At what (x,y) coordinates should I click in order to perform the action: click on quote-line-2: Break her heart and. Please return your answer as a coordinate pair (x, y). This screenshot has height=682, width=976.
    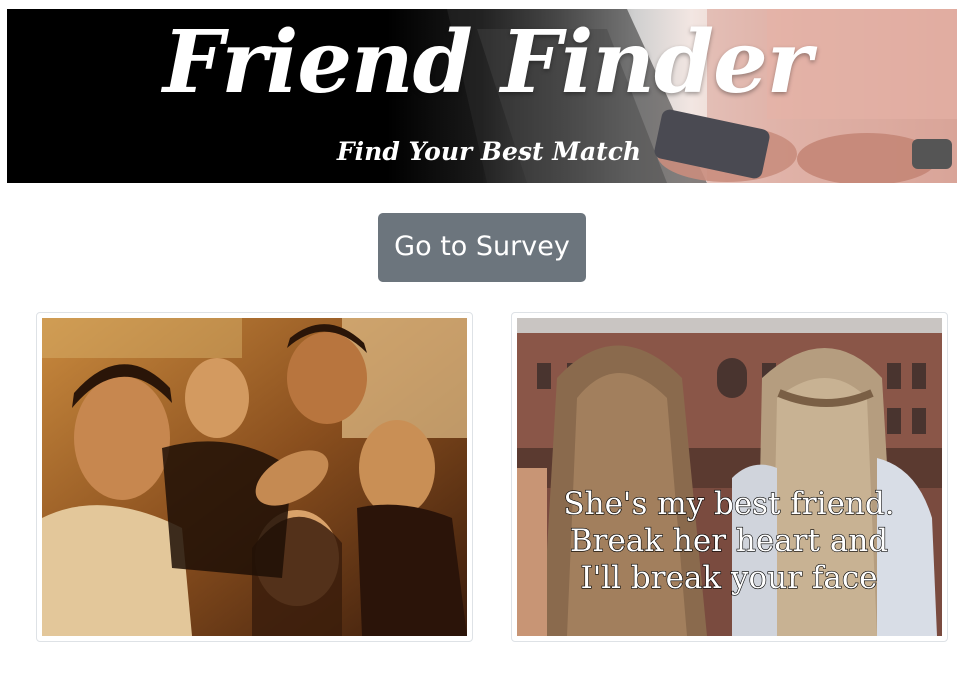
    Looking at the image, I should click on (729, 541).